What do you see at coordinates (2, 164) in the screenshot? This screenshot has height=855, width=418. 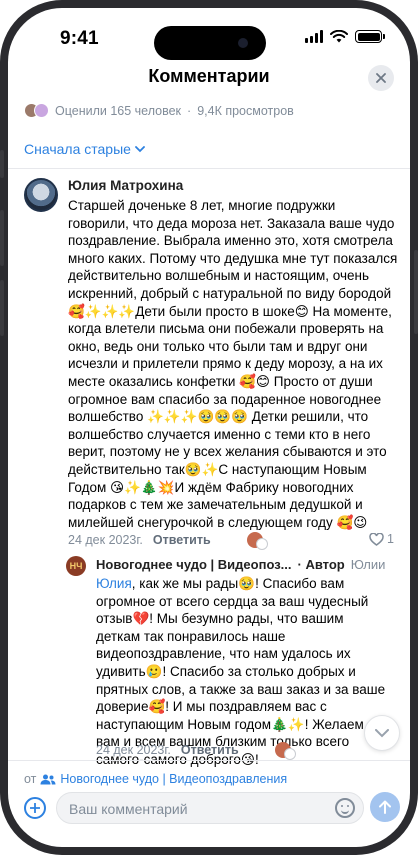 I see `mute-switch` at bounding box center [2, 164].